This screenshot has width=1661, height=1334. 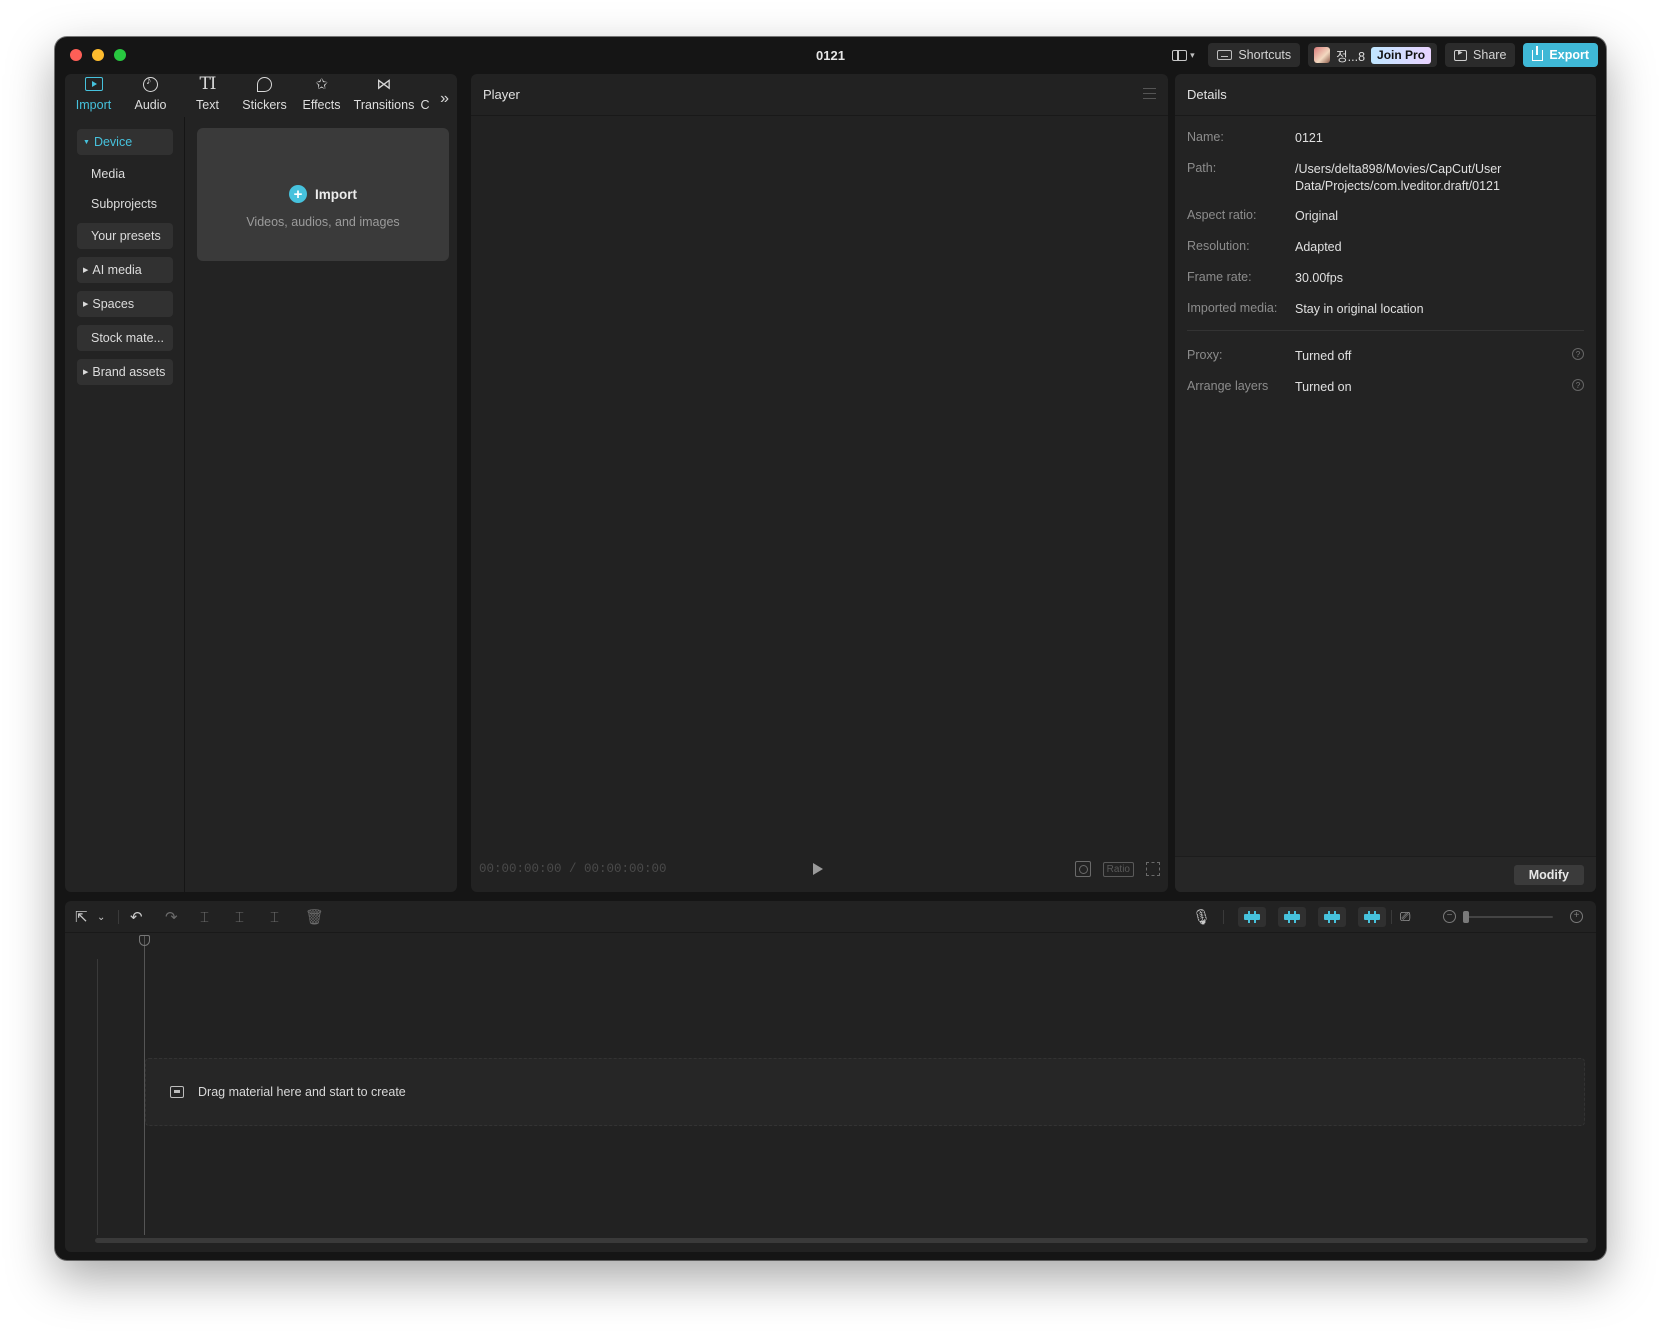 What do you see at coordinates (1385, 330) in the screenshot?
I see `details-divider` at bounding box center [1385, 330].